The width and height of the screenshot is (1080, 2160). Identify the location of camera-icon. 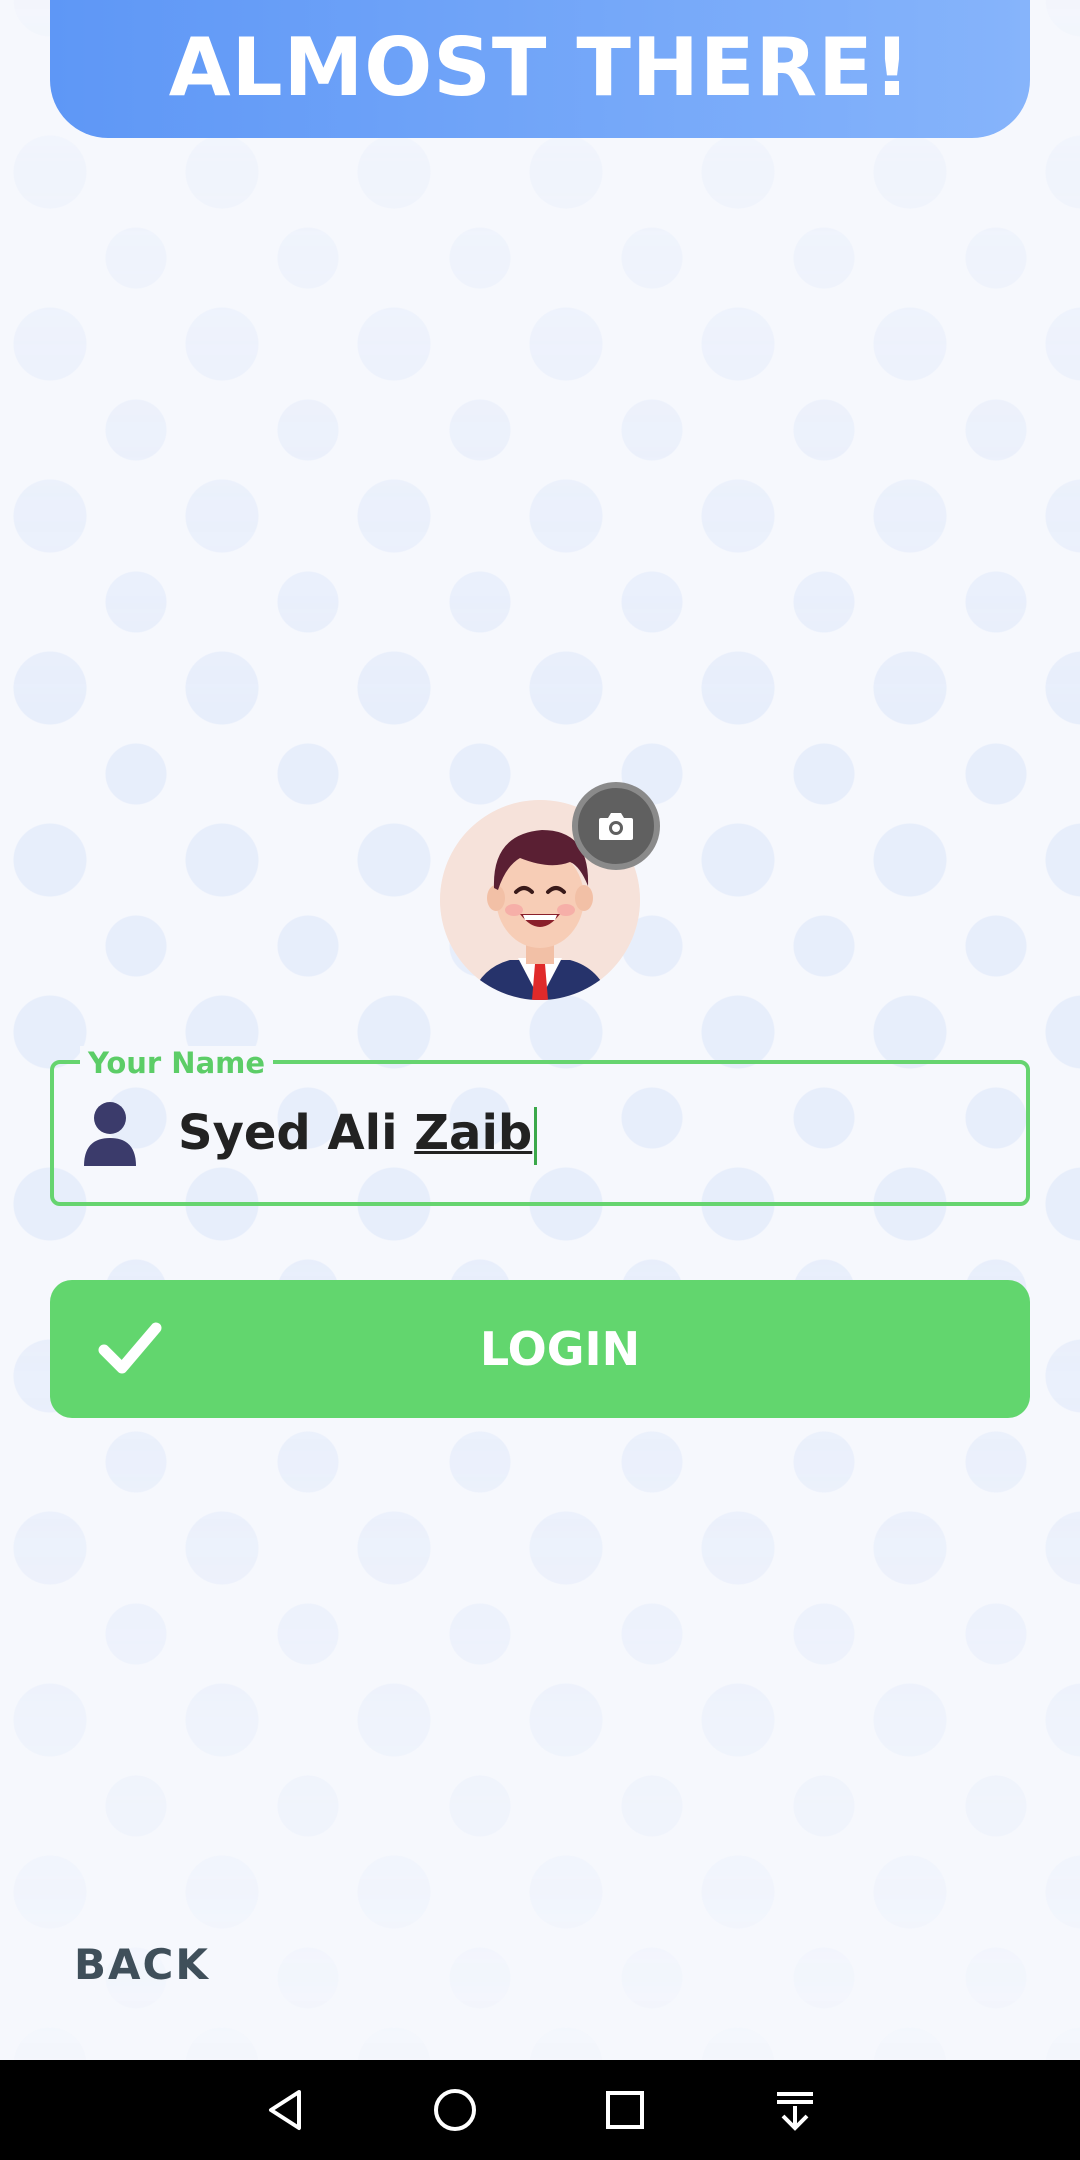
(616, 826).